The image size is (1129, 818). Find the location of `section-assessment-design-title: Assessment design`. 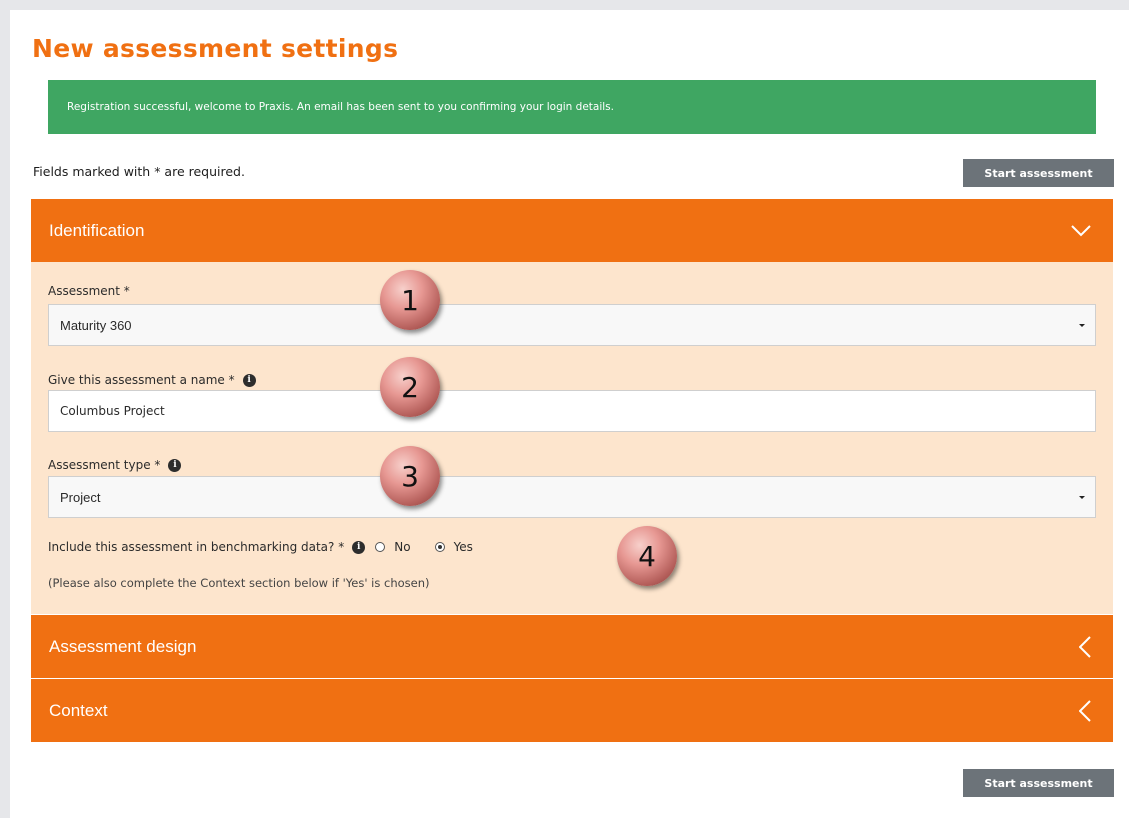

section-assessment-design-title: Assessment design is located at coordinates (123, 646).